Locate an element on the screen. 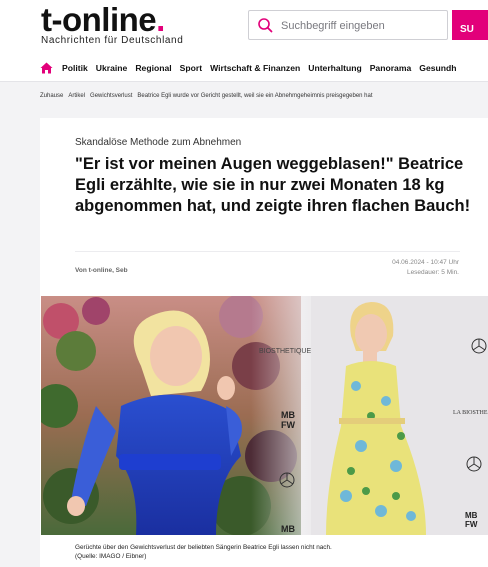 This screenshot has height=567, width=488. article-meta: 04.06.2024 - 10:47 Uhr Lesedauer: 5 Min. is located at coordinates (425, 268).